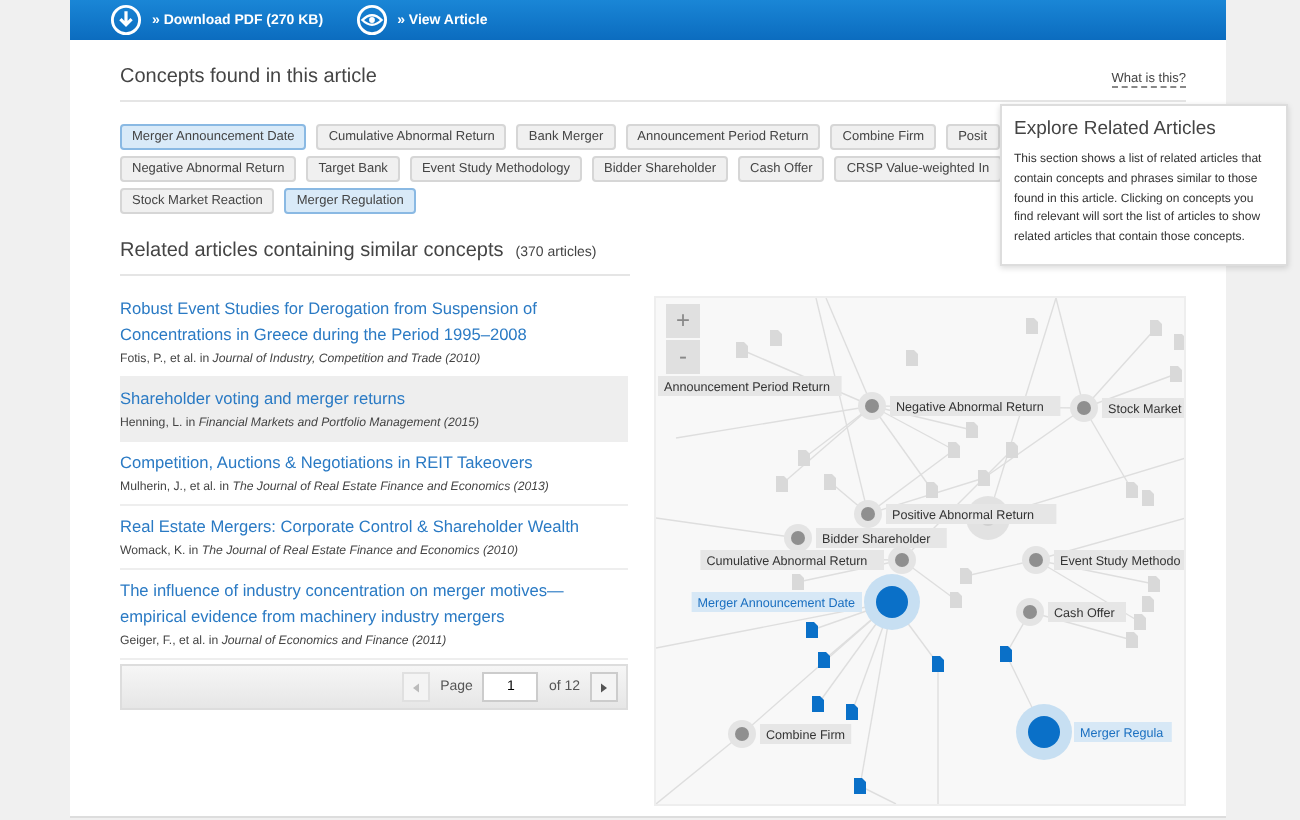  I want to click on next-page-button, so click(604, 687).